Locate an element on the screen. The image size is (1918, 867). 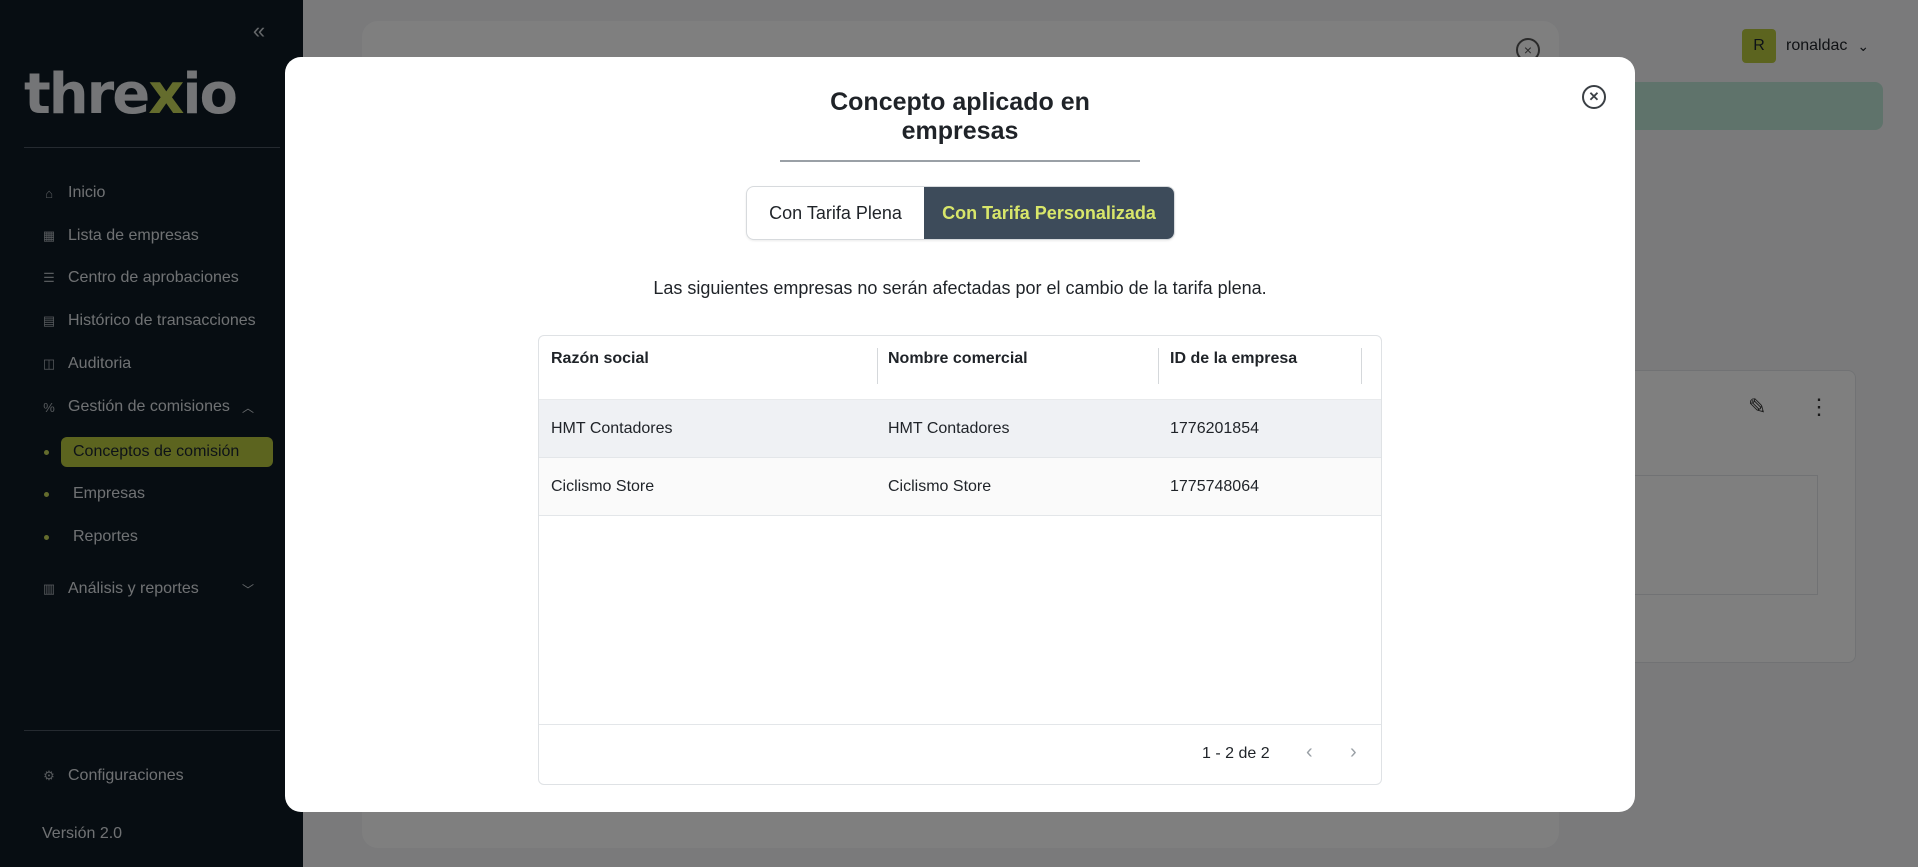
column-header-nombre-comercial: Nombre comercial is located at coordinates (958, 359).